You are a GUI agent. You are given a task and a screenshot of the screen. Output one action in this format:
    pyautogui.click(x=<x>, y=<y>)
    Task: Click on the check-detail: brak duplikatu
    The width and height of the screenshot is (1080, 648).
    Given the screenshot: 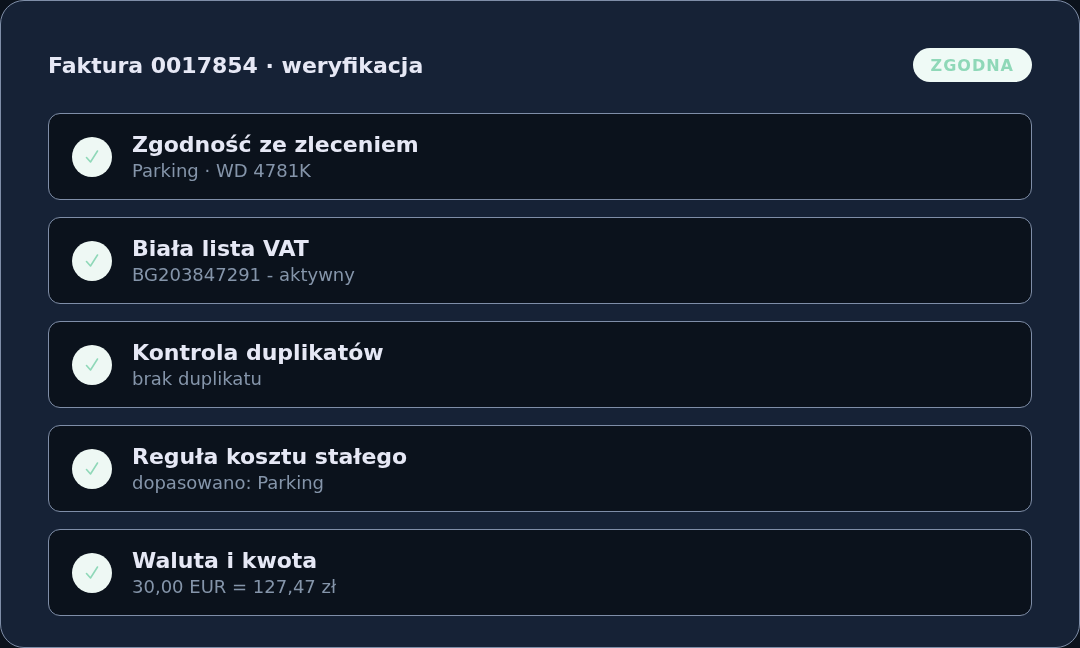 What is the action you would take?
    pyautogui.click(x=197, y=379)
    